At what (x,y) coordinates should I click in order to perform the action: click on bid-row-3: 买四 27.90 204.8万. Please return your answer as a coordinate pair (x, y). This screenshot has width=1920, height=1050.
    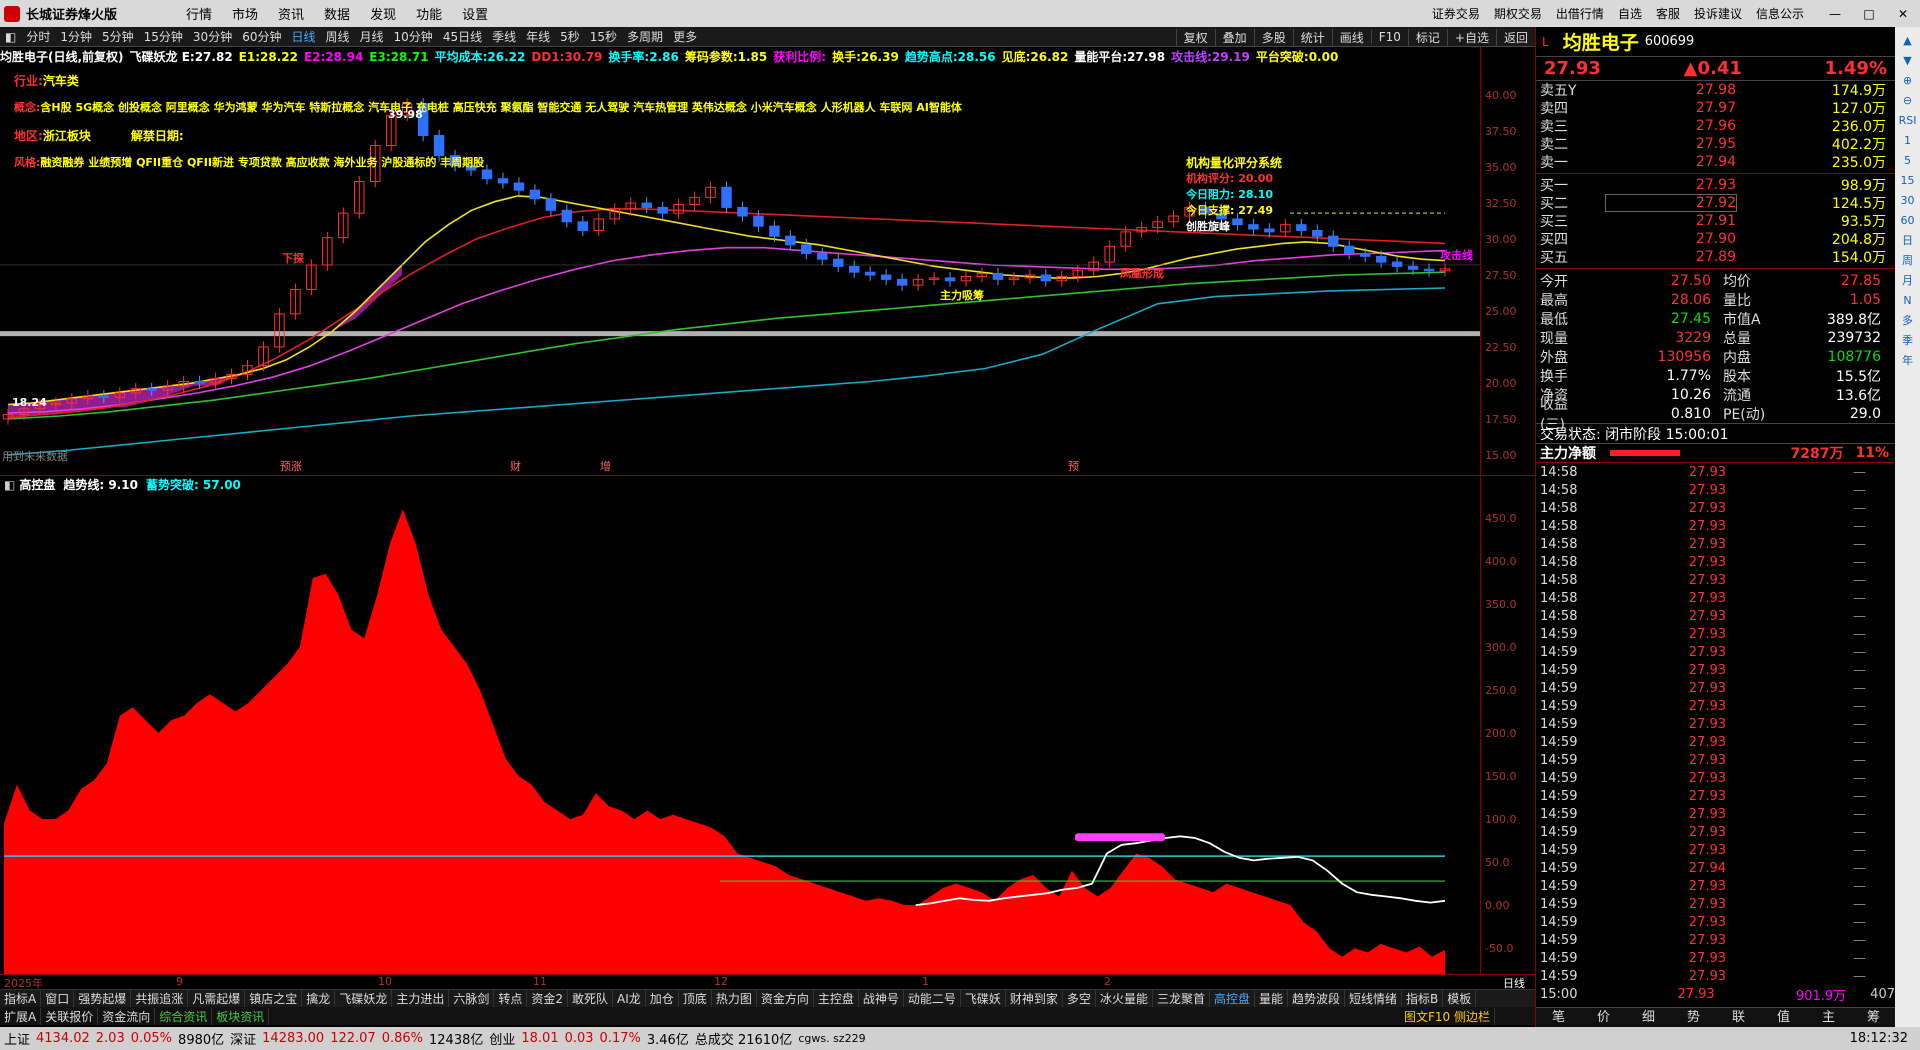
    Looking at the image, I should click on (1715, 239).